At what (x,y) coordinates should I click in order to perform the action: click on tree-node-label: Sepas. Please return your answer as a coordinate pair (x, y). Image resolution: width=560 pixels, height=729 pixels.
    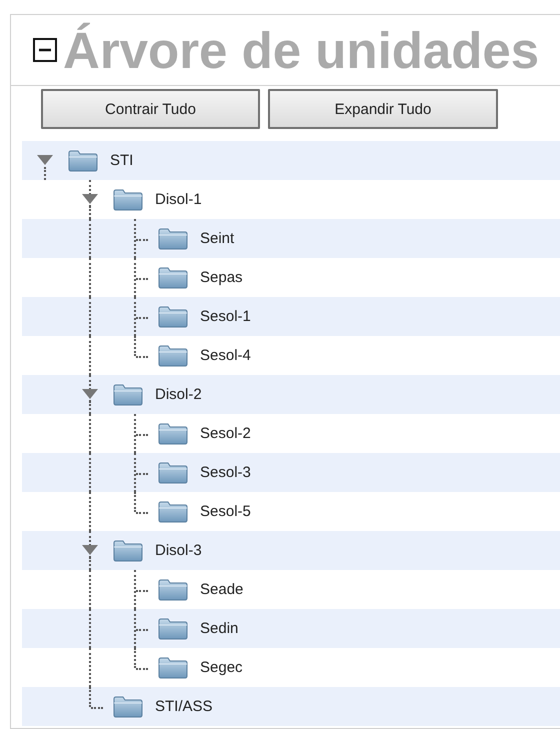
    Looking at the image, I should click on (221, 277).